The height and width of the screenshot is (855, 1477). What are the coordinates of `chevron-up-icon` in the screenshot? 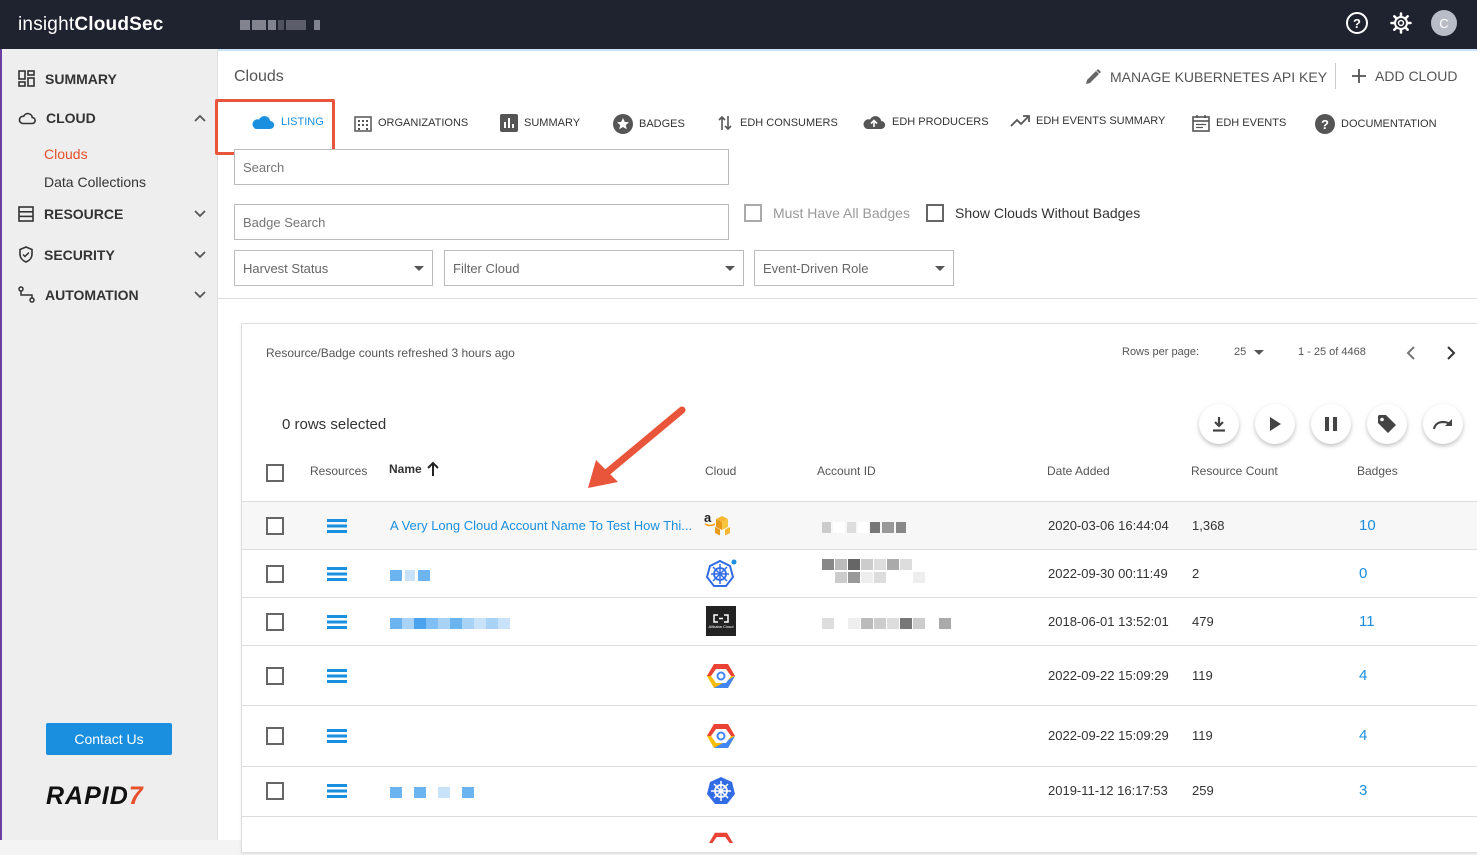 It's located at (200, 118).